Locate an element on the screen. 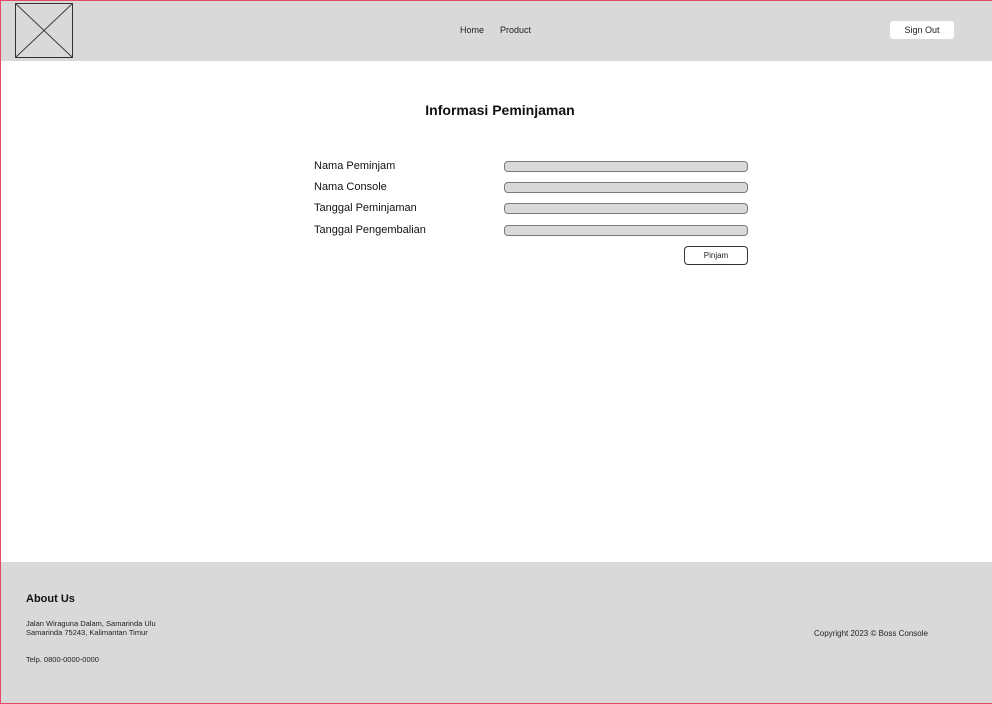 The height and width of the screenshot is (704, 992). form-row-tanggal-pengembalian: Tanggal Pengembalian is located at coordinates (534, 232).